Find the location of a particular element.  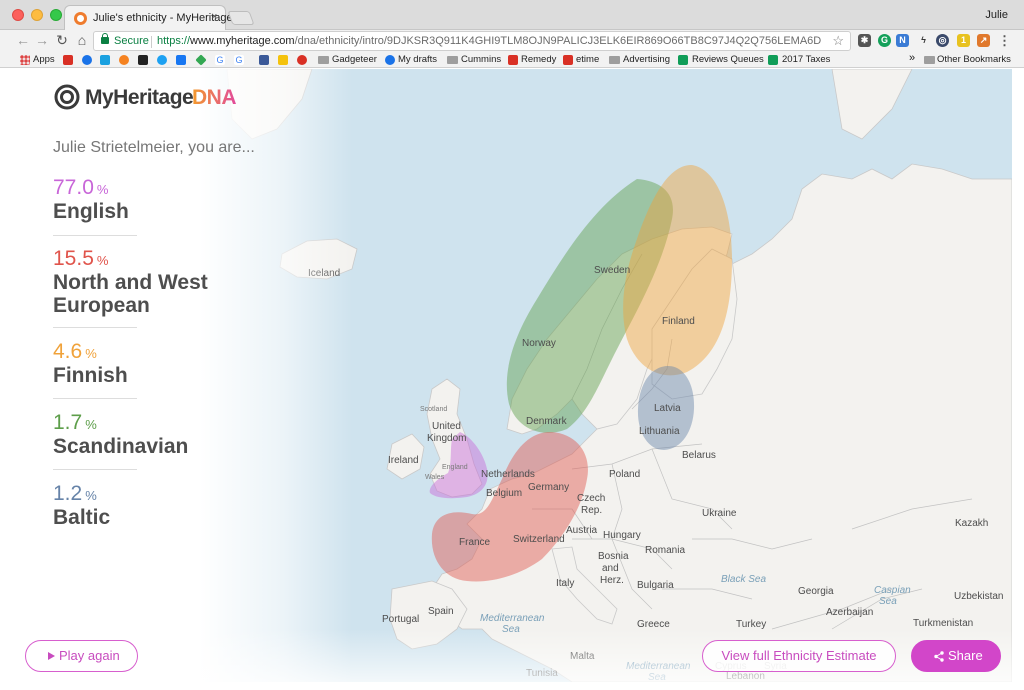

map-label-united-kingdom: Kingdom is located at coordinates (446, 438).